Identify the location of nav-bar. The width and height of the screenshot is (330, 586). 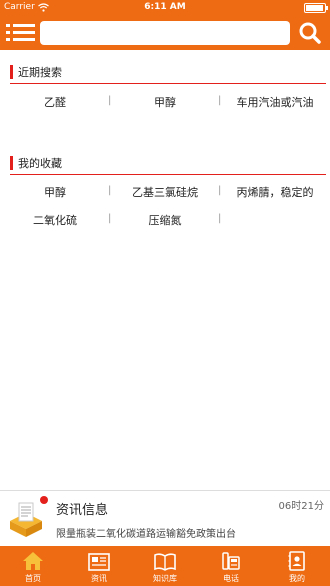
(165, 33).